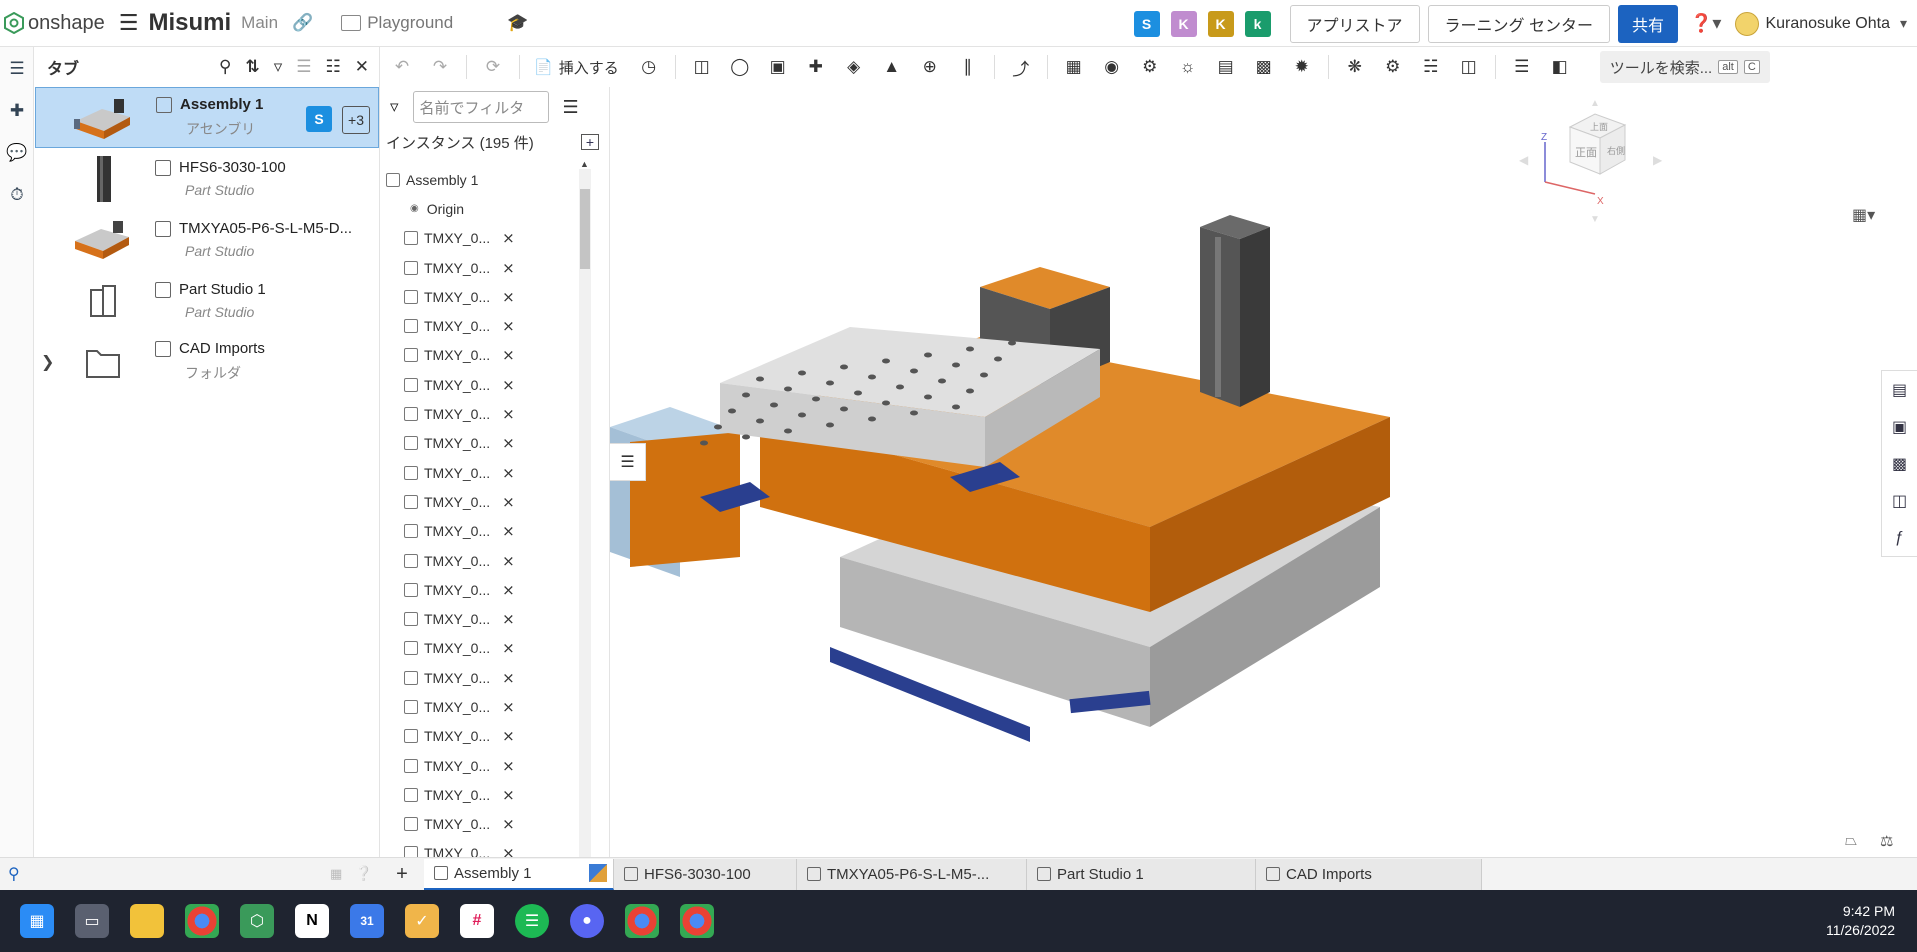 The image size is (1917, 952). What do you see at coordinates (17, 70) in the screenshot?
I see `feature-list-icon: ☰` at bounding box center [17, 70].